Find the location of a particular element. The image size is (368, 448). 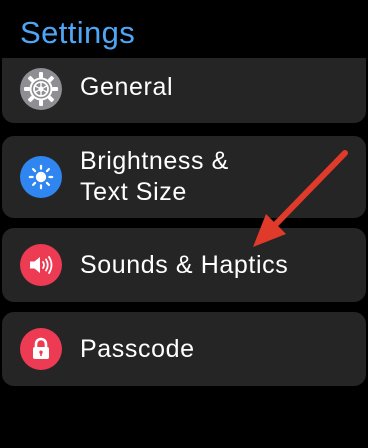

page-title: Settings is located at coordinates (78, 32).